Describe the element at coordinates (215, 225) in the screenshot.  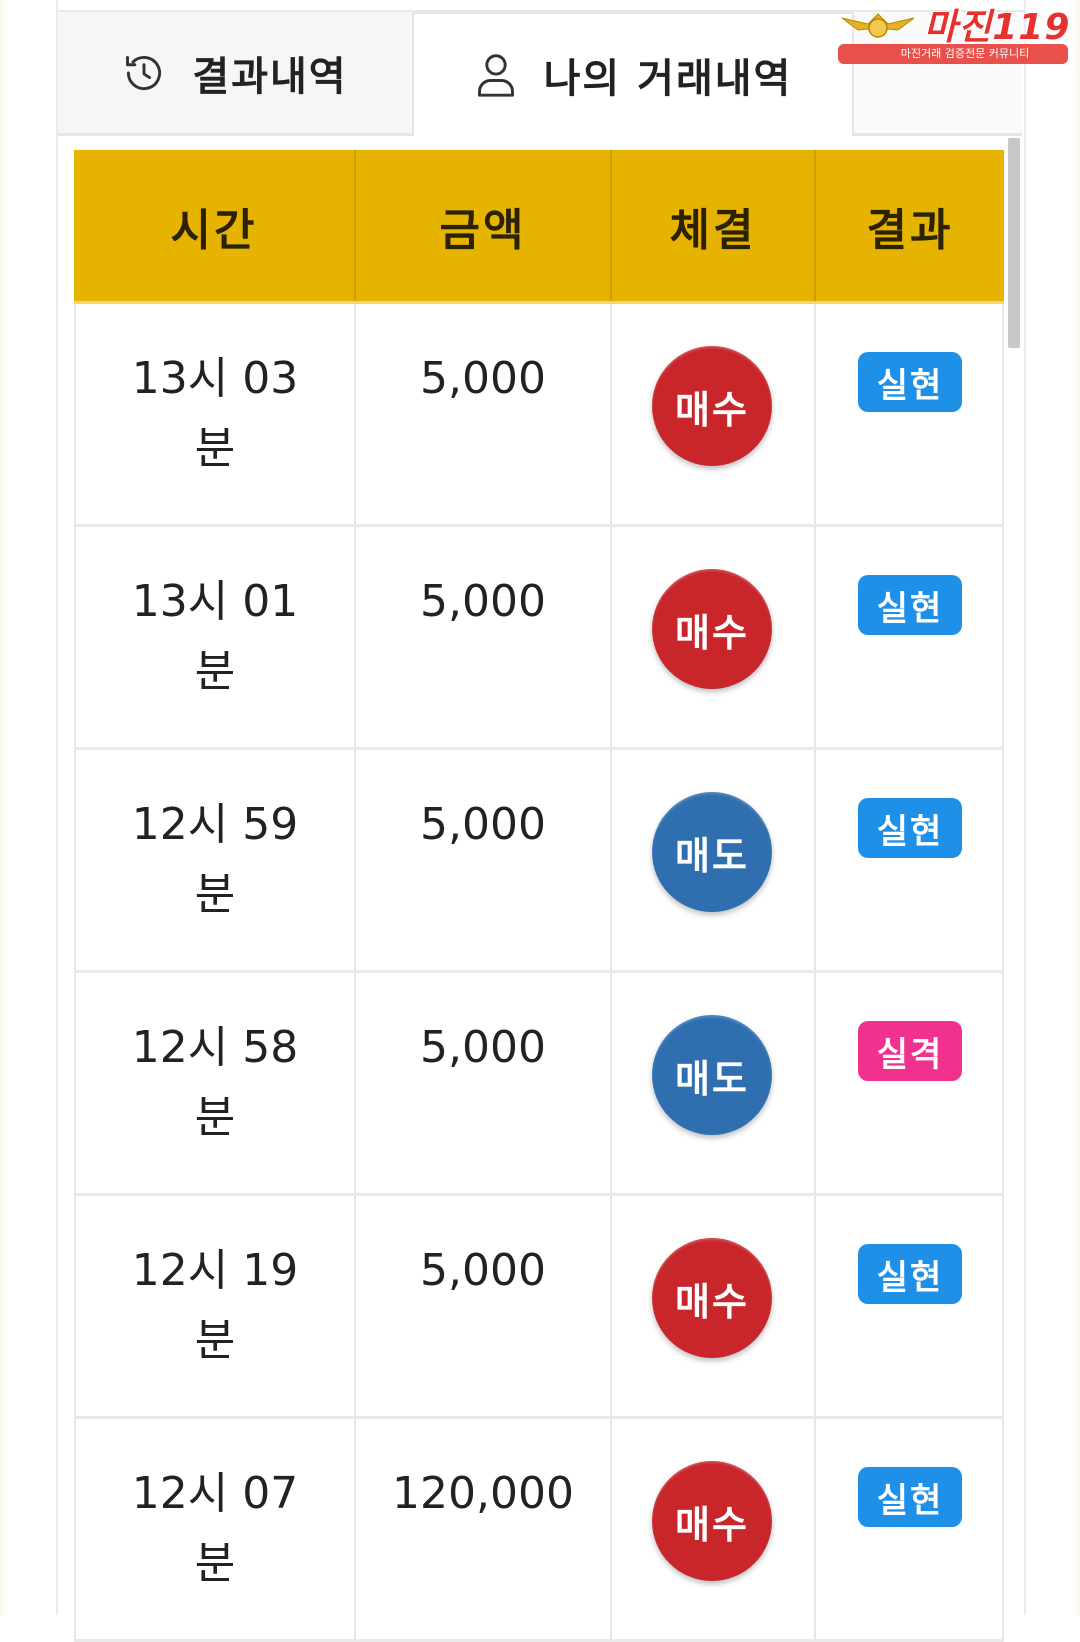
I see `header-time: 시간` at that location.